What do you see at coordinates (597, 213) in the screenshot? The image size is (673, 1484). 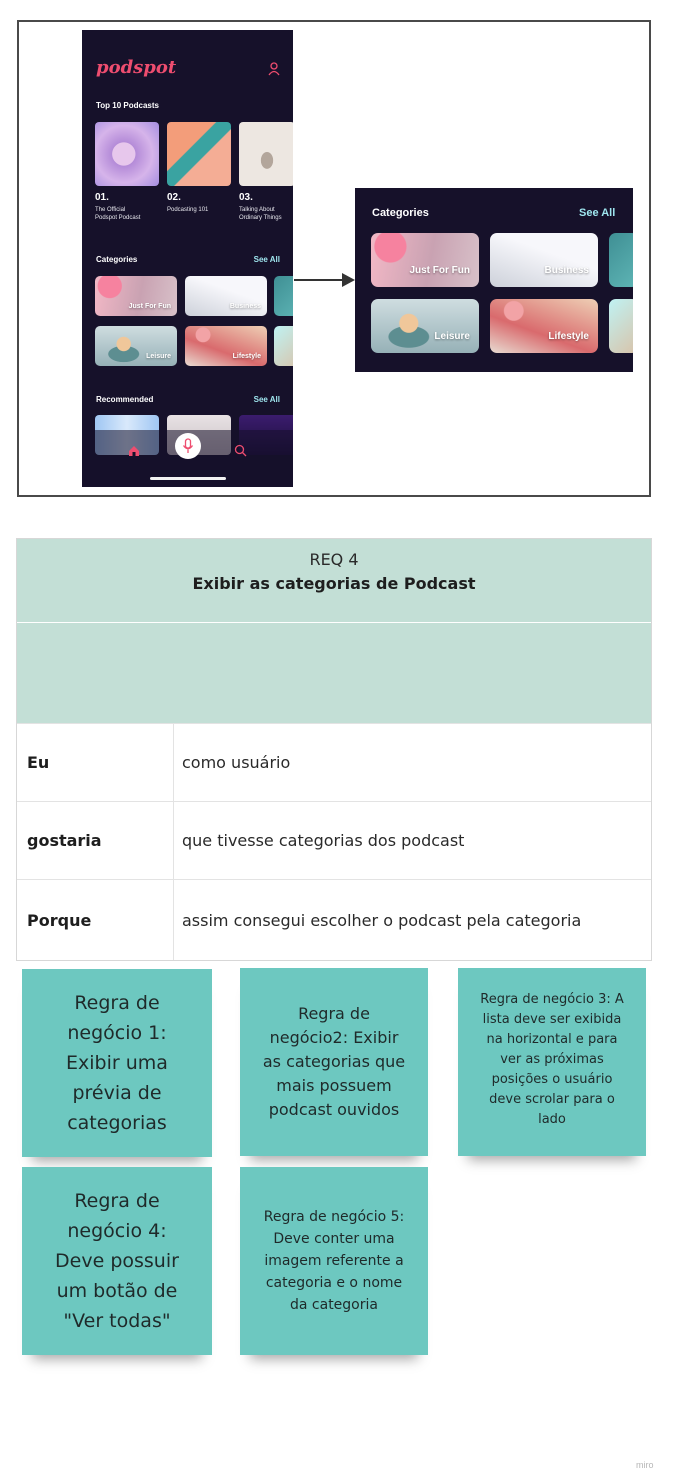 I see `zoom-see-all-link: See All` at bounding box center [597, 213].